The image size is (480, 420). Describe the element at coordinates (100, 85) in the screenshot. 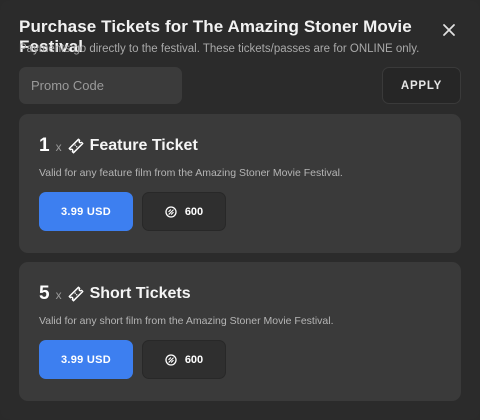

I see `promo-code-input` at that location.